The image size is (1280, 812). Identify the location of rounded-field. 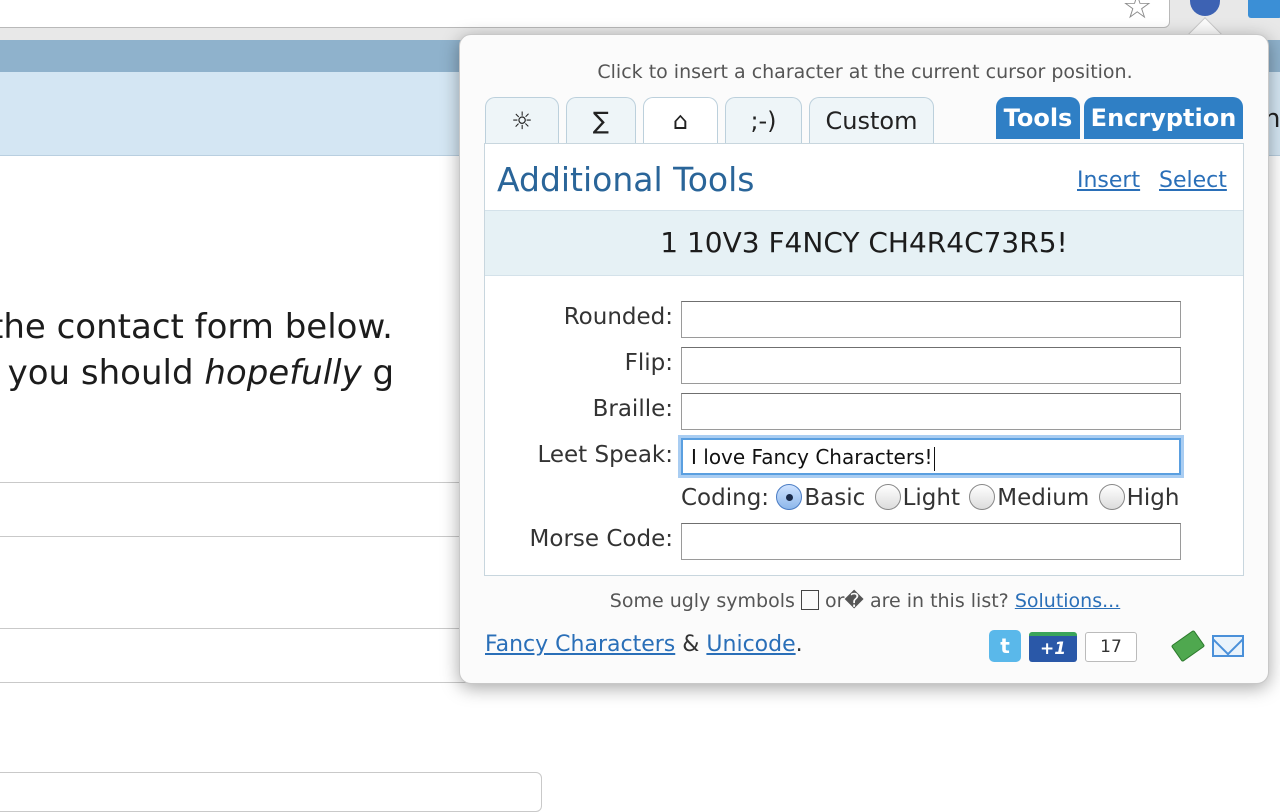
(931, 319).